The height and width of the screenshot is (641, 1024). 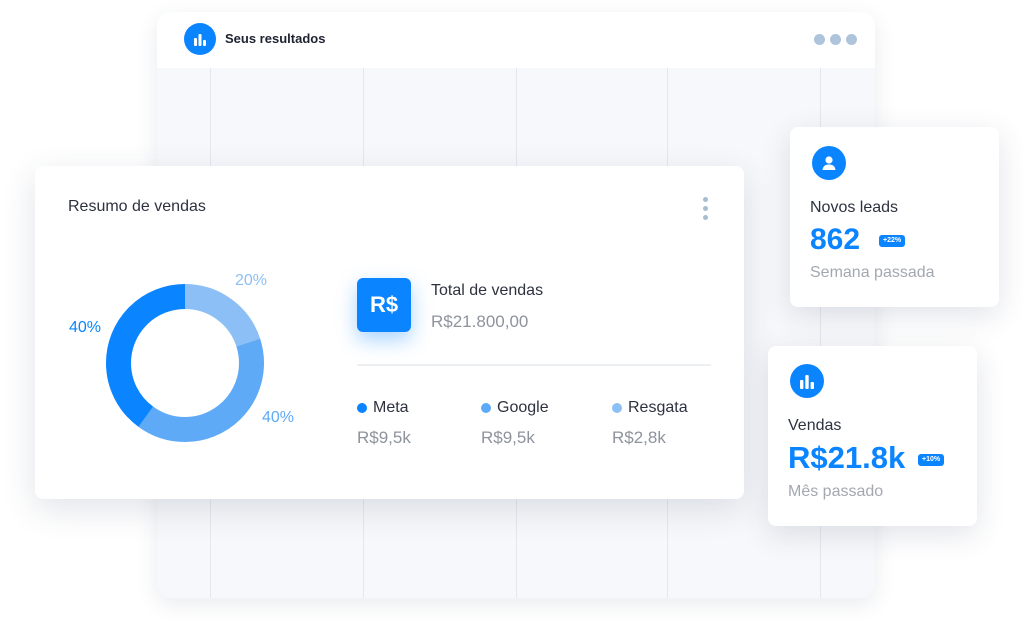 I want to click on results-header: Seus resultados, so click(x=516, y=40).